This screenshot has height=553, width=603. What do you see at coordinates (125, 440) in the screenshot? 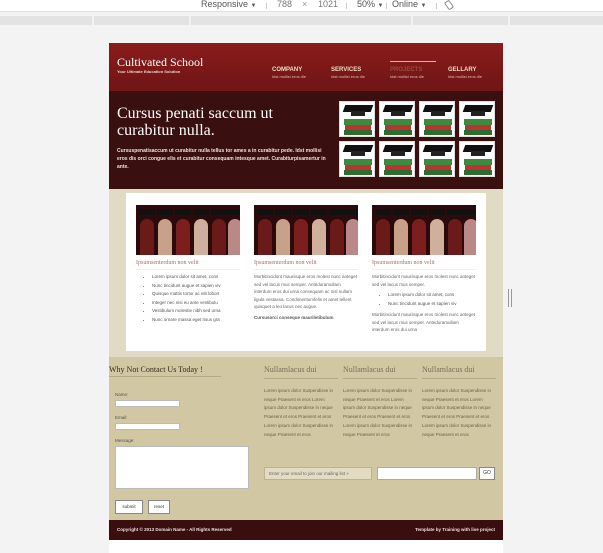
I see `message-label: Message:` at bounding box center [125, 440].